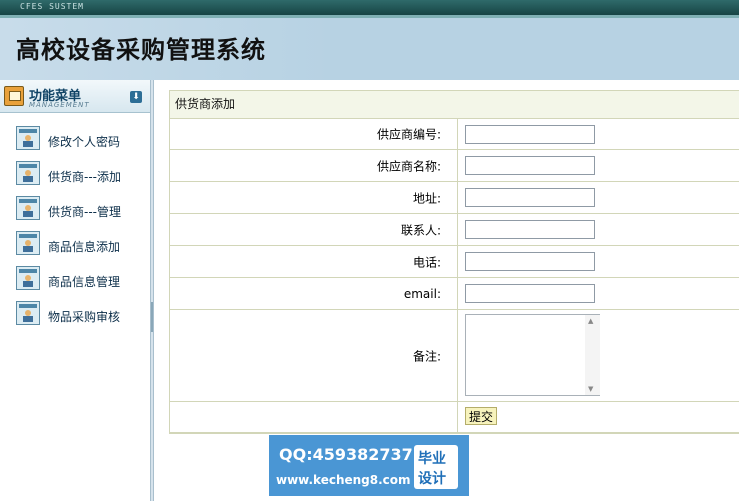  I want to click on menu-header: 功能菜单 MANAGEMENT ⬇, so click(75, 96).